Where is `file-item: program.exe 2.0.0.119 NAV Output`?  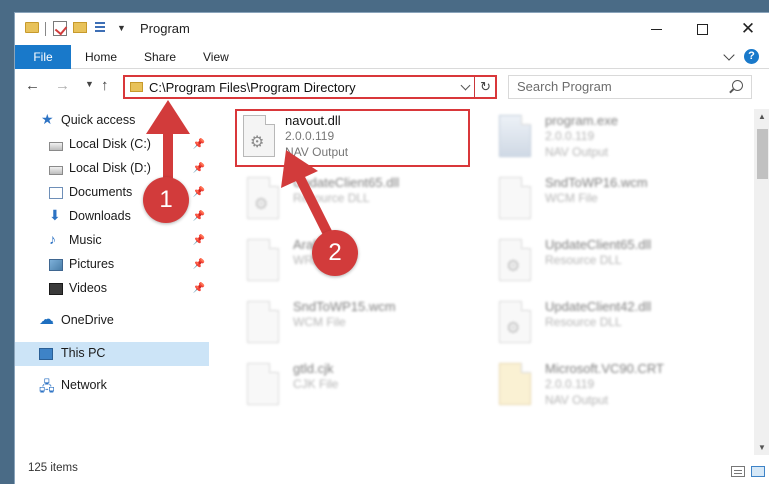
file-item: program.exe 2.0.0.119 NAV Output is located at coordinates (607, 140).